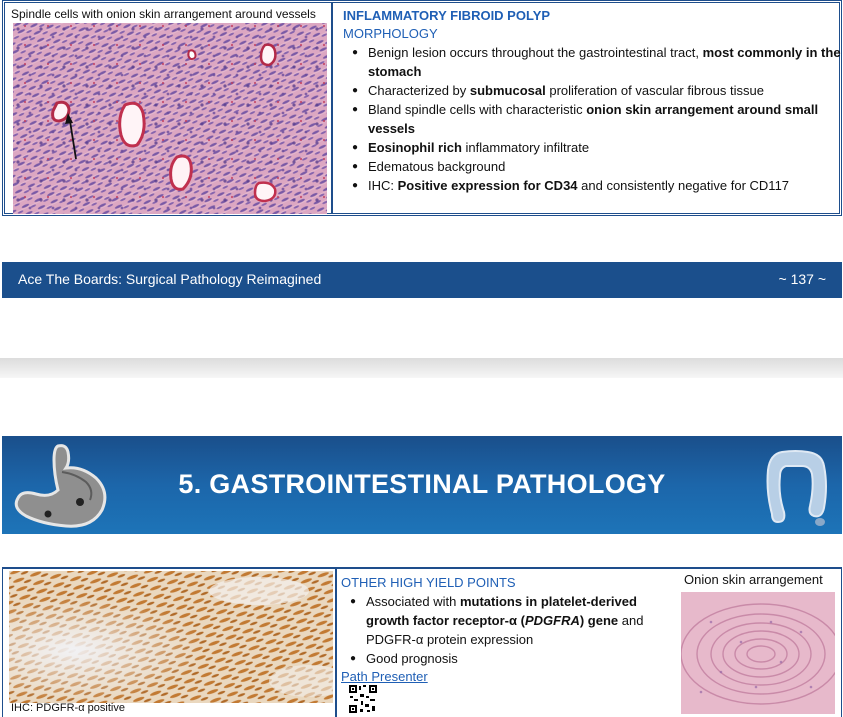 The height and width of the screenshot is (717, 843). I want to click on chapter-title: 5. GASTROINTESTINAL PATHOLOGY, so click(422, 484).